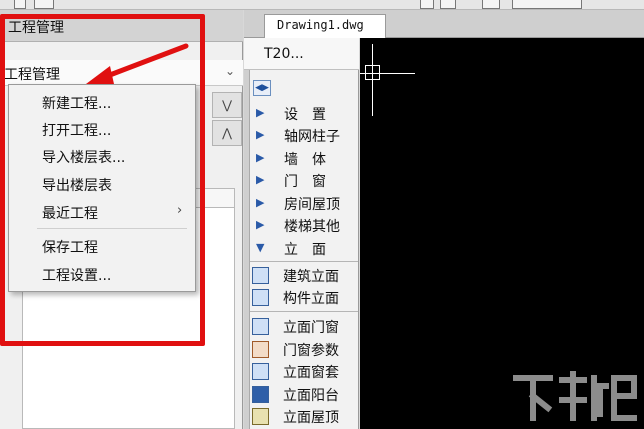 The height and width of the screenshot is (429, 644). I want to click on tool-elevation-balcony: 立面阳台, so click(304, 395).